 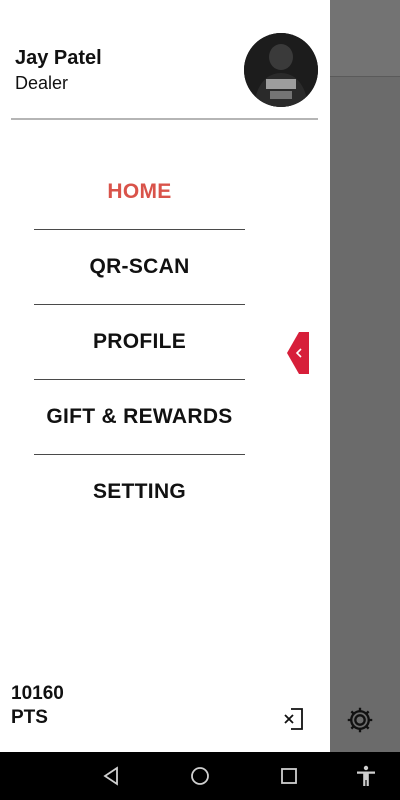 I want to click on menu-item-setting: SETTING, so click(x=139, y=492).